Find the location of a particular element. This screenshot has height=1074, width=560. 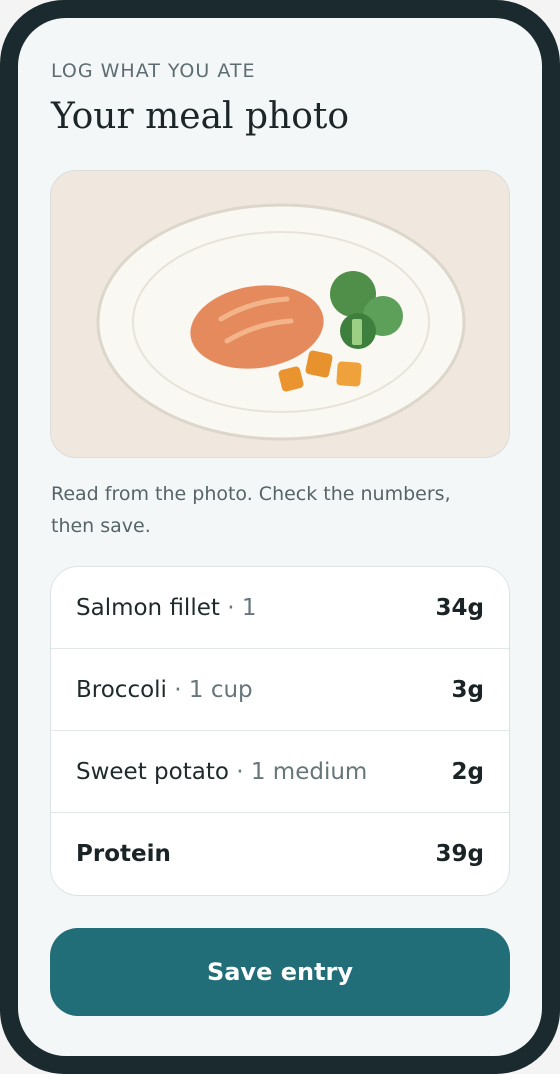

food-name-group: Sweet potato · 1 medium is located at coordinates (221, 772).